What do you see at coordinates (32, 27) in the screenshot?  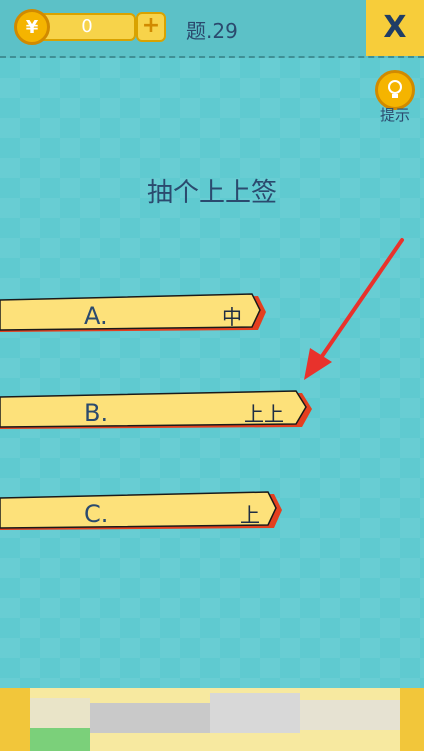 I see `coin-icon: ¥` at bounding box center [32, 27].